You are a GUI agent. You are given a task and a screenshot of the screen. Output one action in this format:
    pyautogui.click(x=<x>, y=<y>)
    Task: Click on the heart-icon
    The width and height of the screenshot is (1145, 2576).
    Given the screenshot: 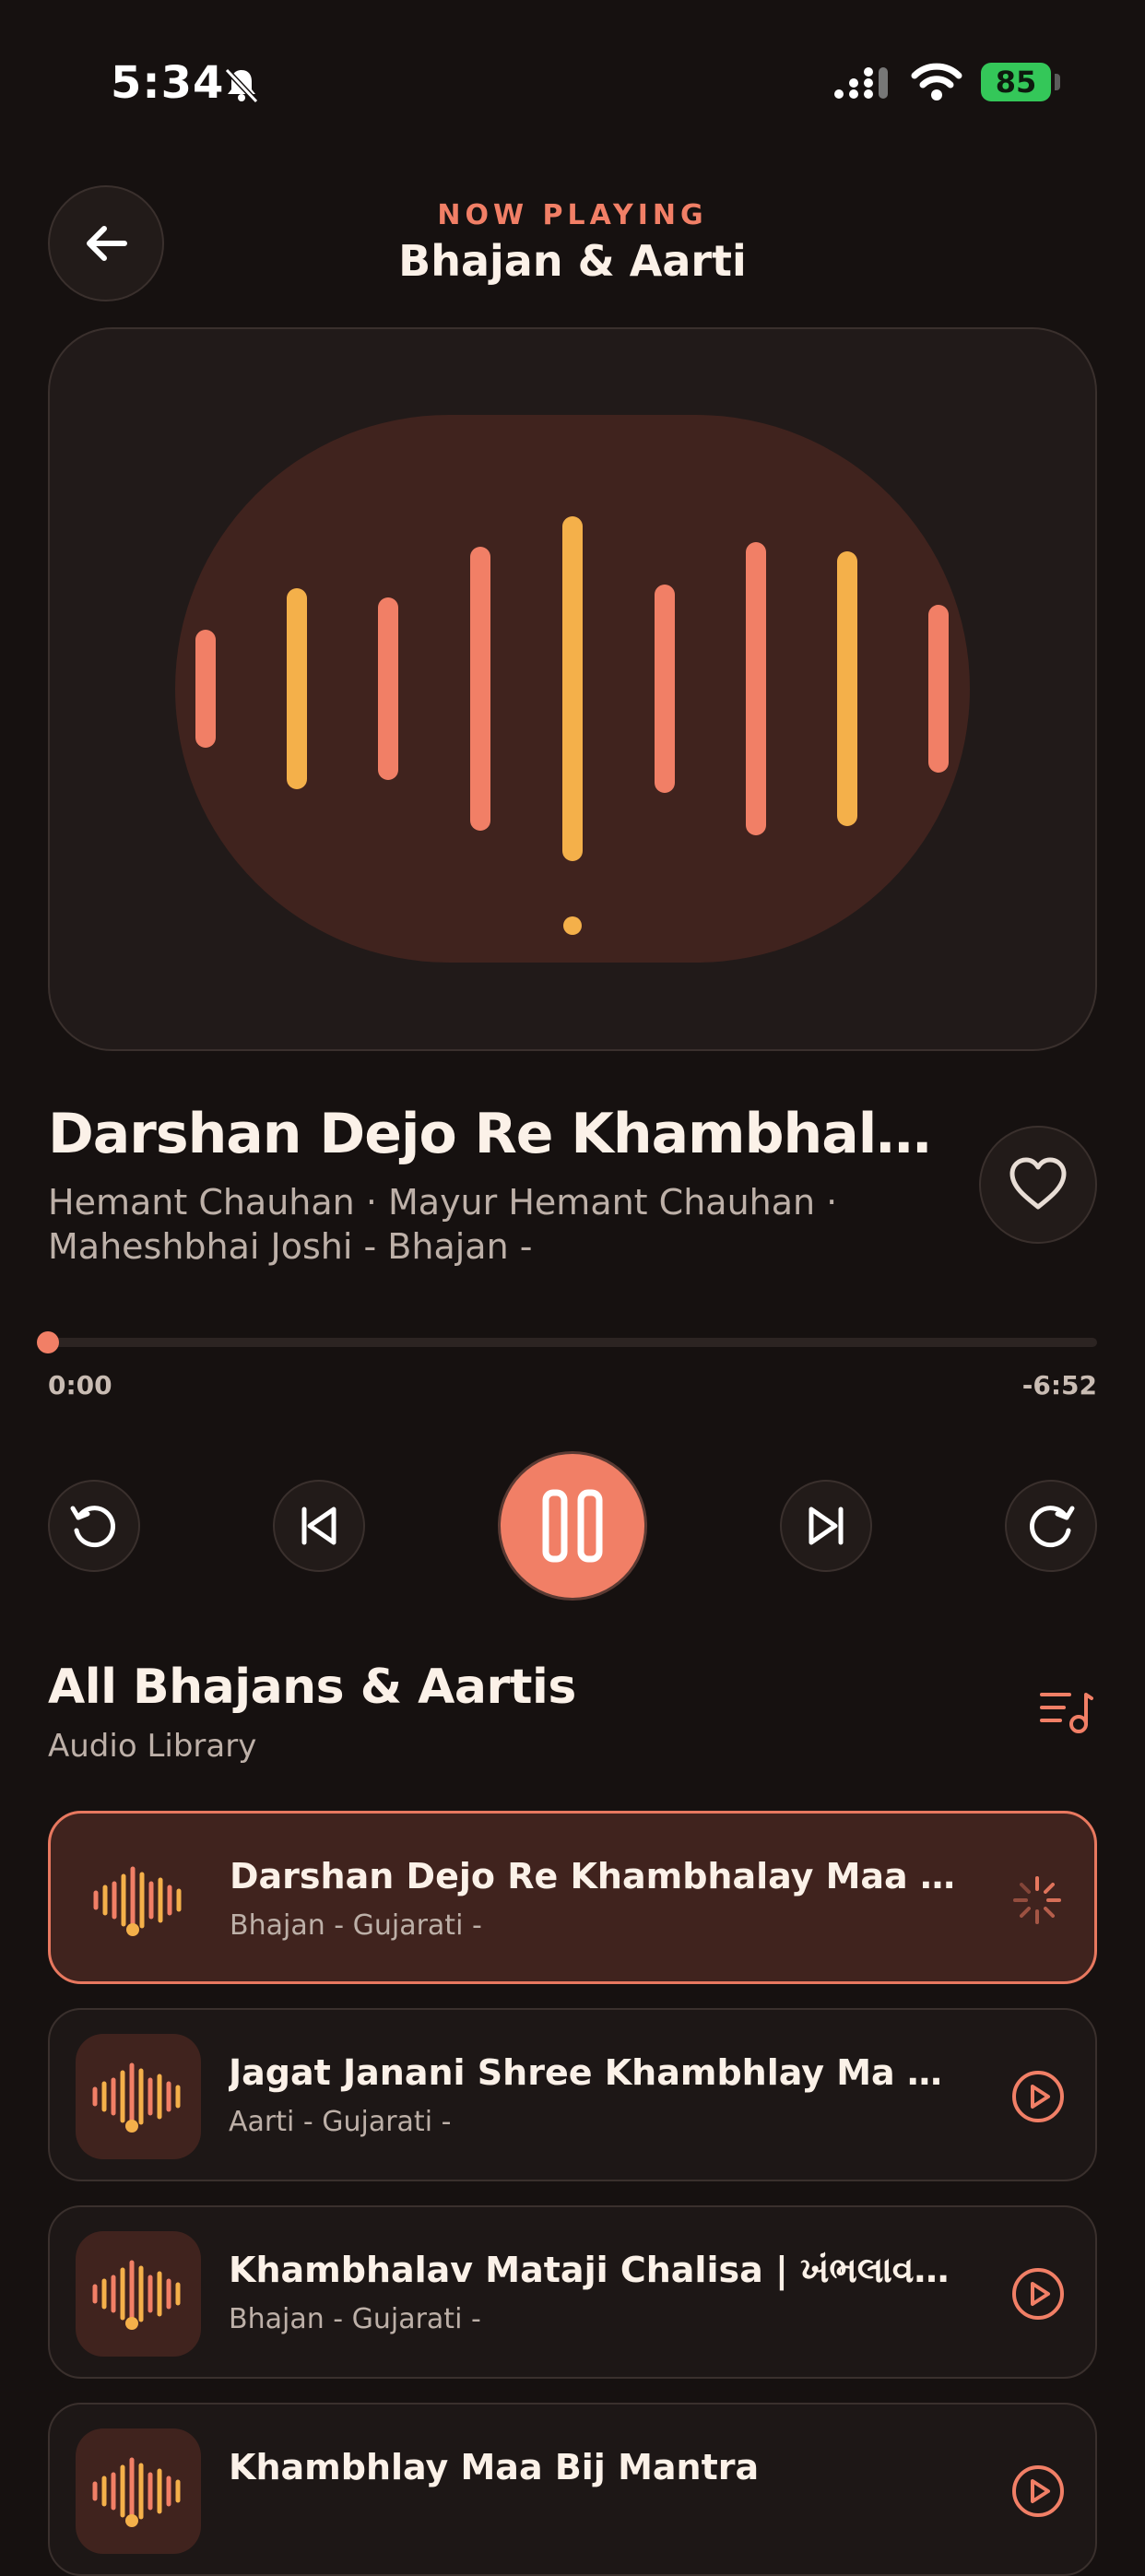 What is the action you would take?
    pyautogui.click(x=1038, y=1183)
    